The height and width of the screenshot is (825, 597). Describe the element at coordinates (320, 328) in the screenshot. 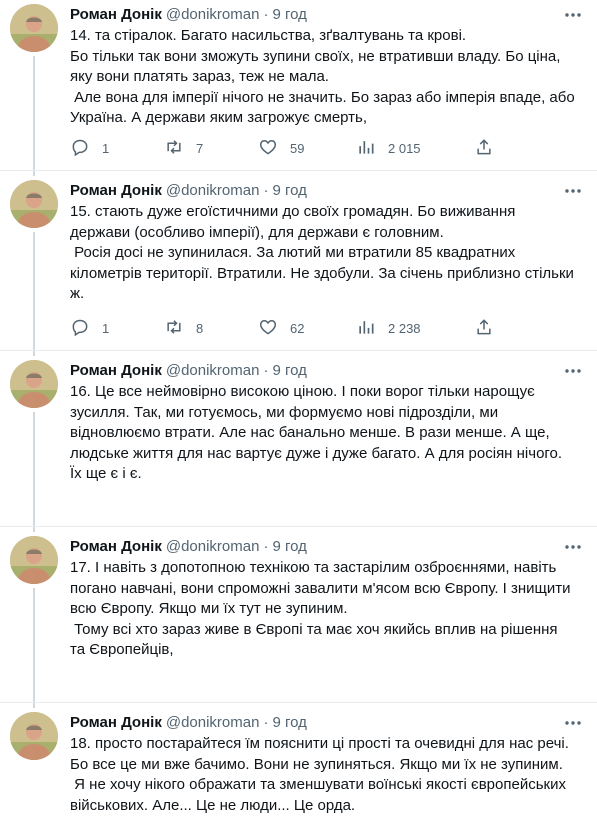

I see `tweet-actions: 1 8 62 2 238` at that location.